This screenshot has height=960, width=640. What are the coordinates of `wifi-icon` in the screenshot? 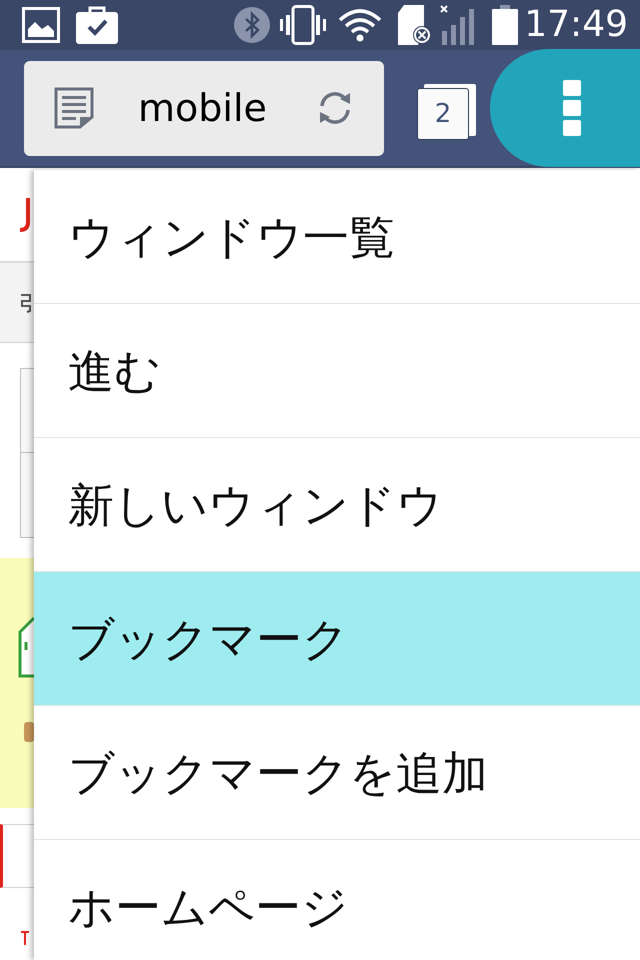 It's located at (360, 25).